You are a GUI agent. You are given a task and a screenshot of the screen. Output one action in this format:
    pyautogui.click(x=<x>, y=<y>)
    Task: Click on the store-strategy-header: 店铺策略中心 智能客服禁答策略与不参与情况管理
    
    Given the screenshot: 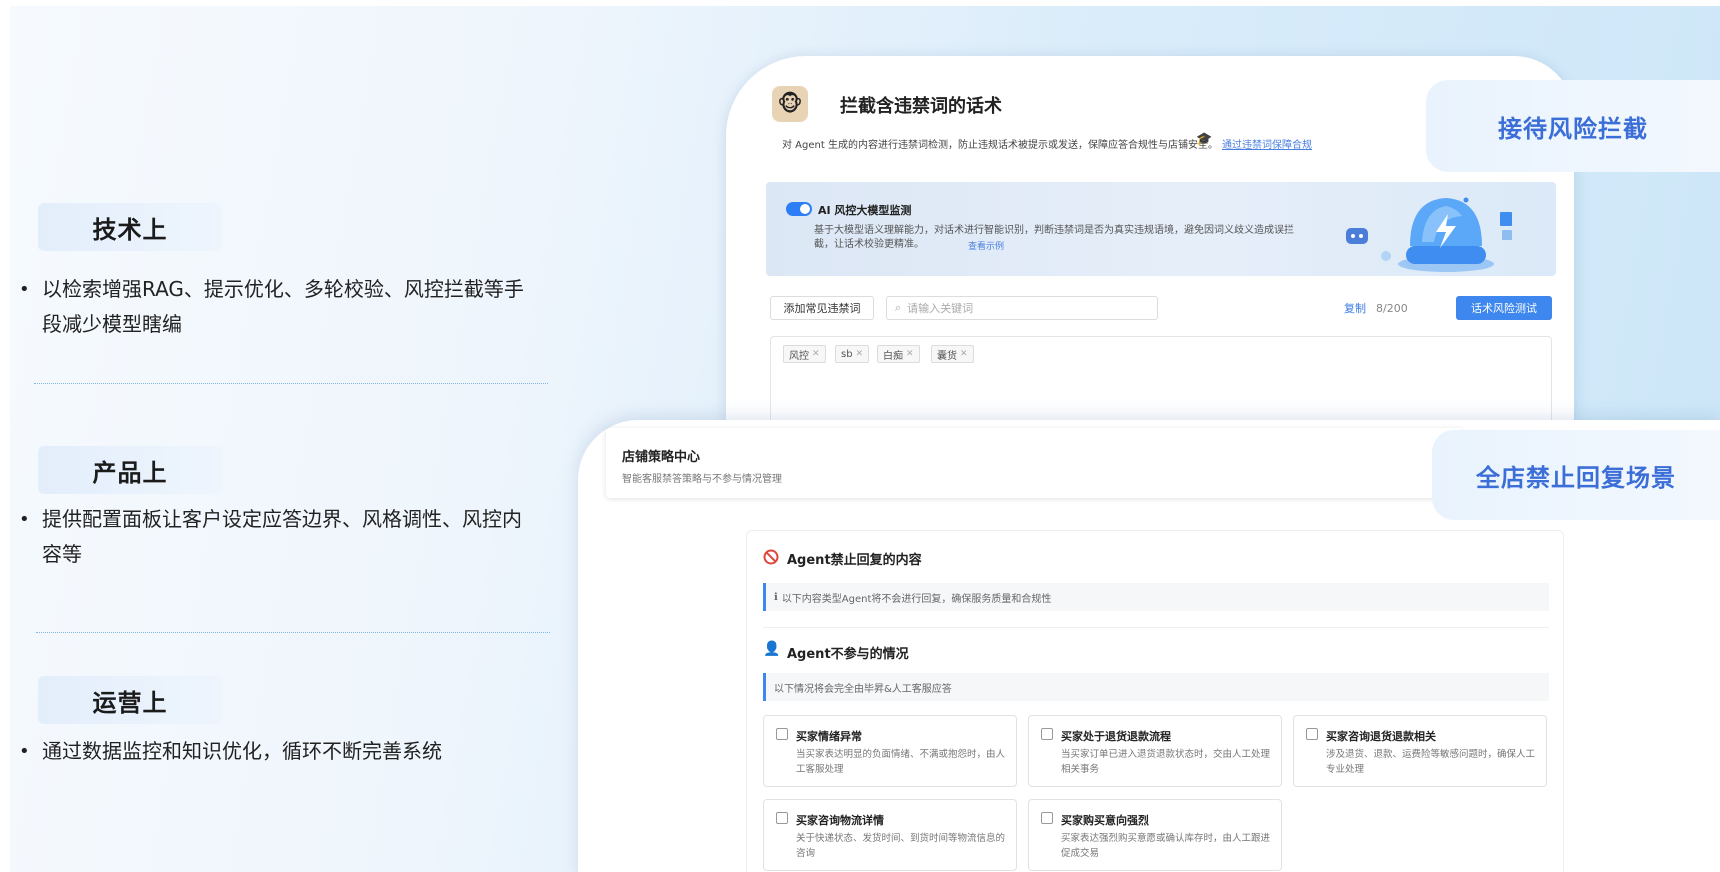 What is the action you would take?
    pyautogui.click(x=1034, y=463)
    